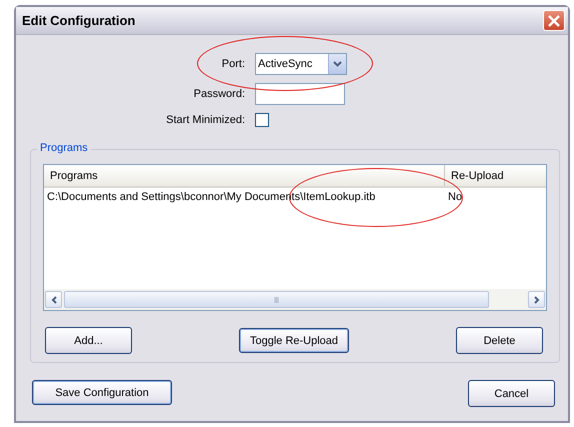 The image size is (574, 427). What do you see at coordinates (511, 393) in the screenshot?
I see `cancel-button: Cancel` at bounding box center [511, 393].